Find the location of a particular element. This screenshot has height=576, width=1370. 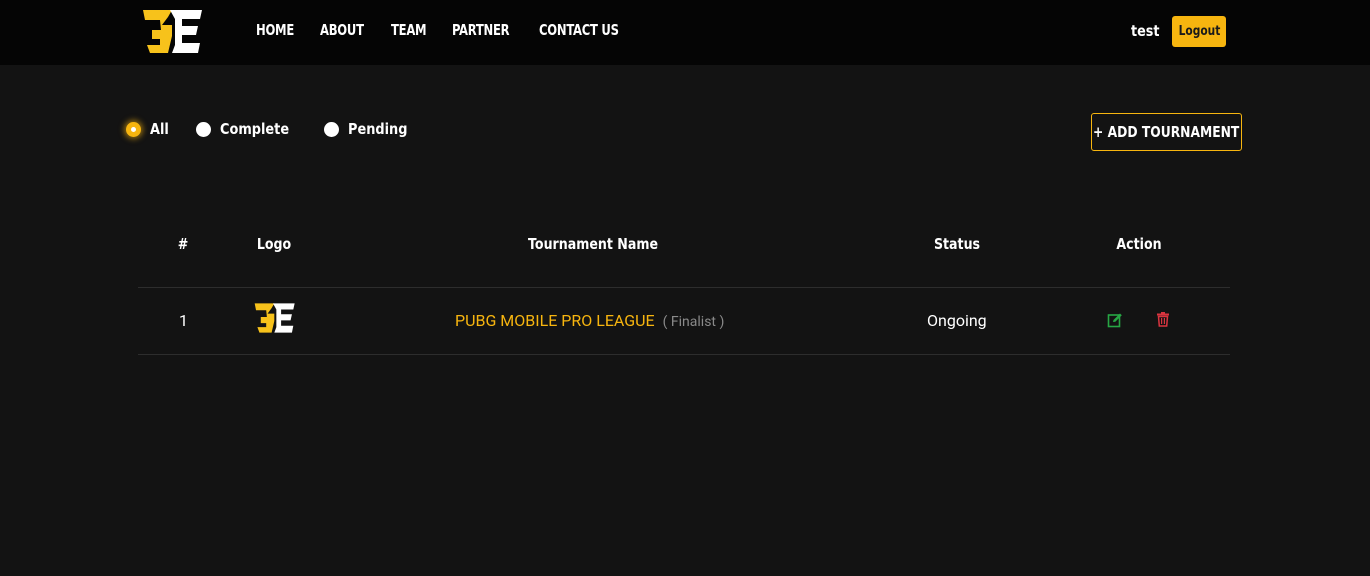

filter-pending: Pending is located at coordinates (370, 129).